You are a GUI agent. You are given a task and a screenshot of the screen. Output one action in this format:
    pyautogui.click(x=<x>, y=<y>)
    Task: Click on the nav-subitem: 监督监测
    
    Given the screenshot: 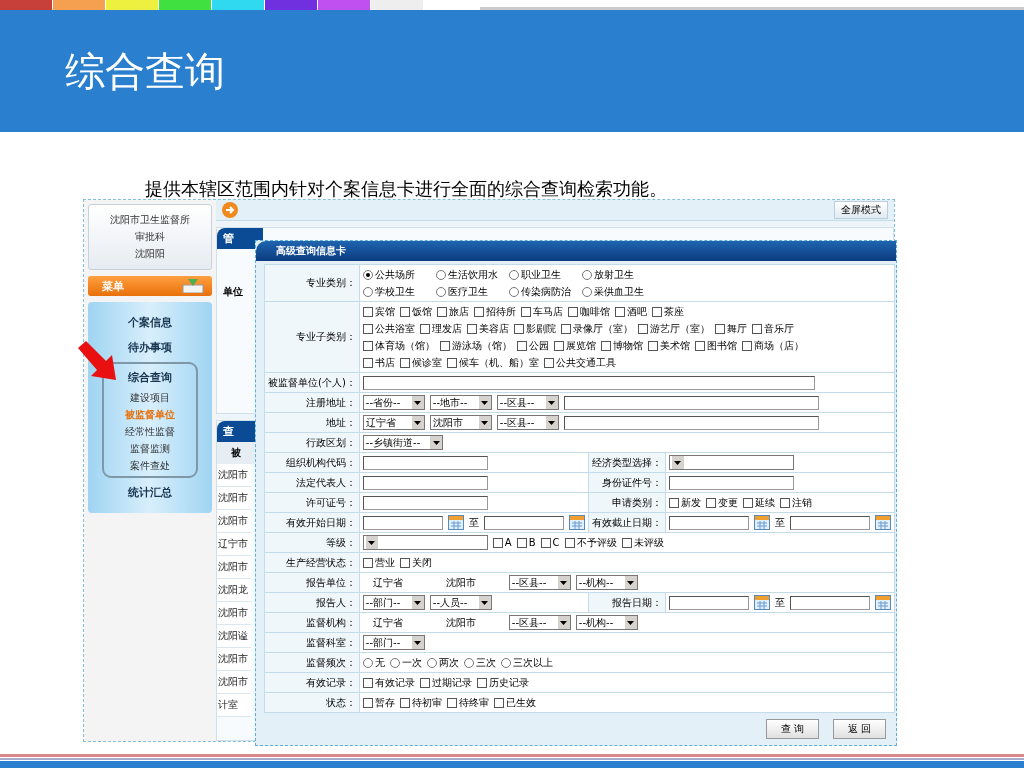 What is the action you would take?
    pyautogui.click(x=150, y=449)
    